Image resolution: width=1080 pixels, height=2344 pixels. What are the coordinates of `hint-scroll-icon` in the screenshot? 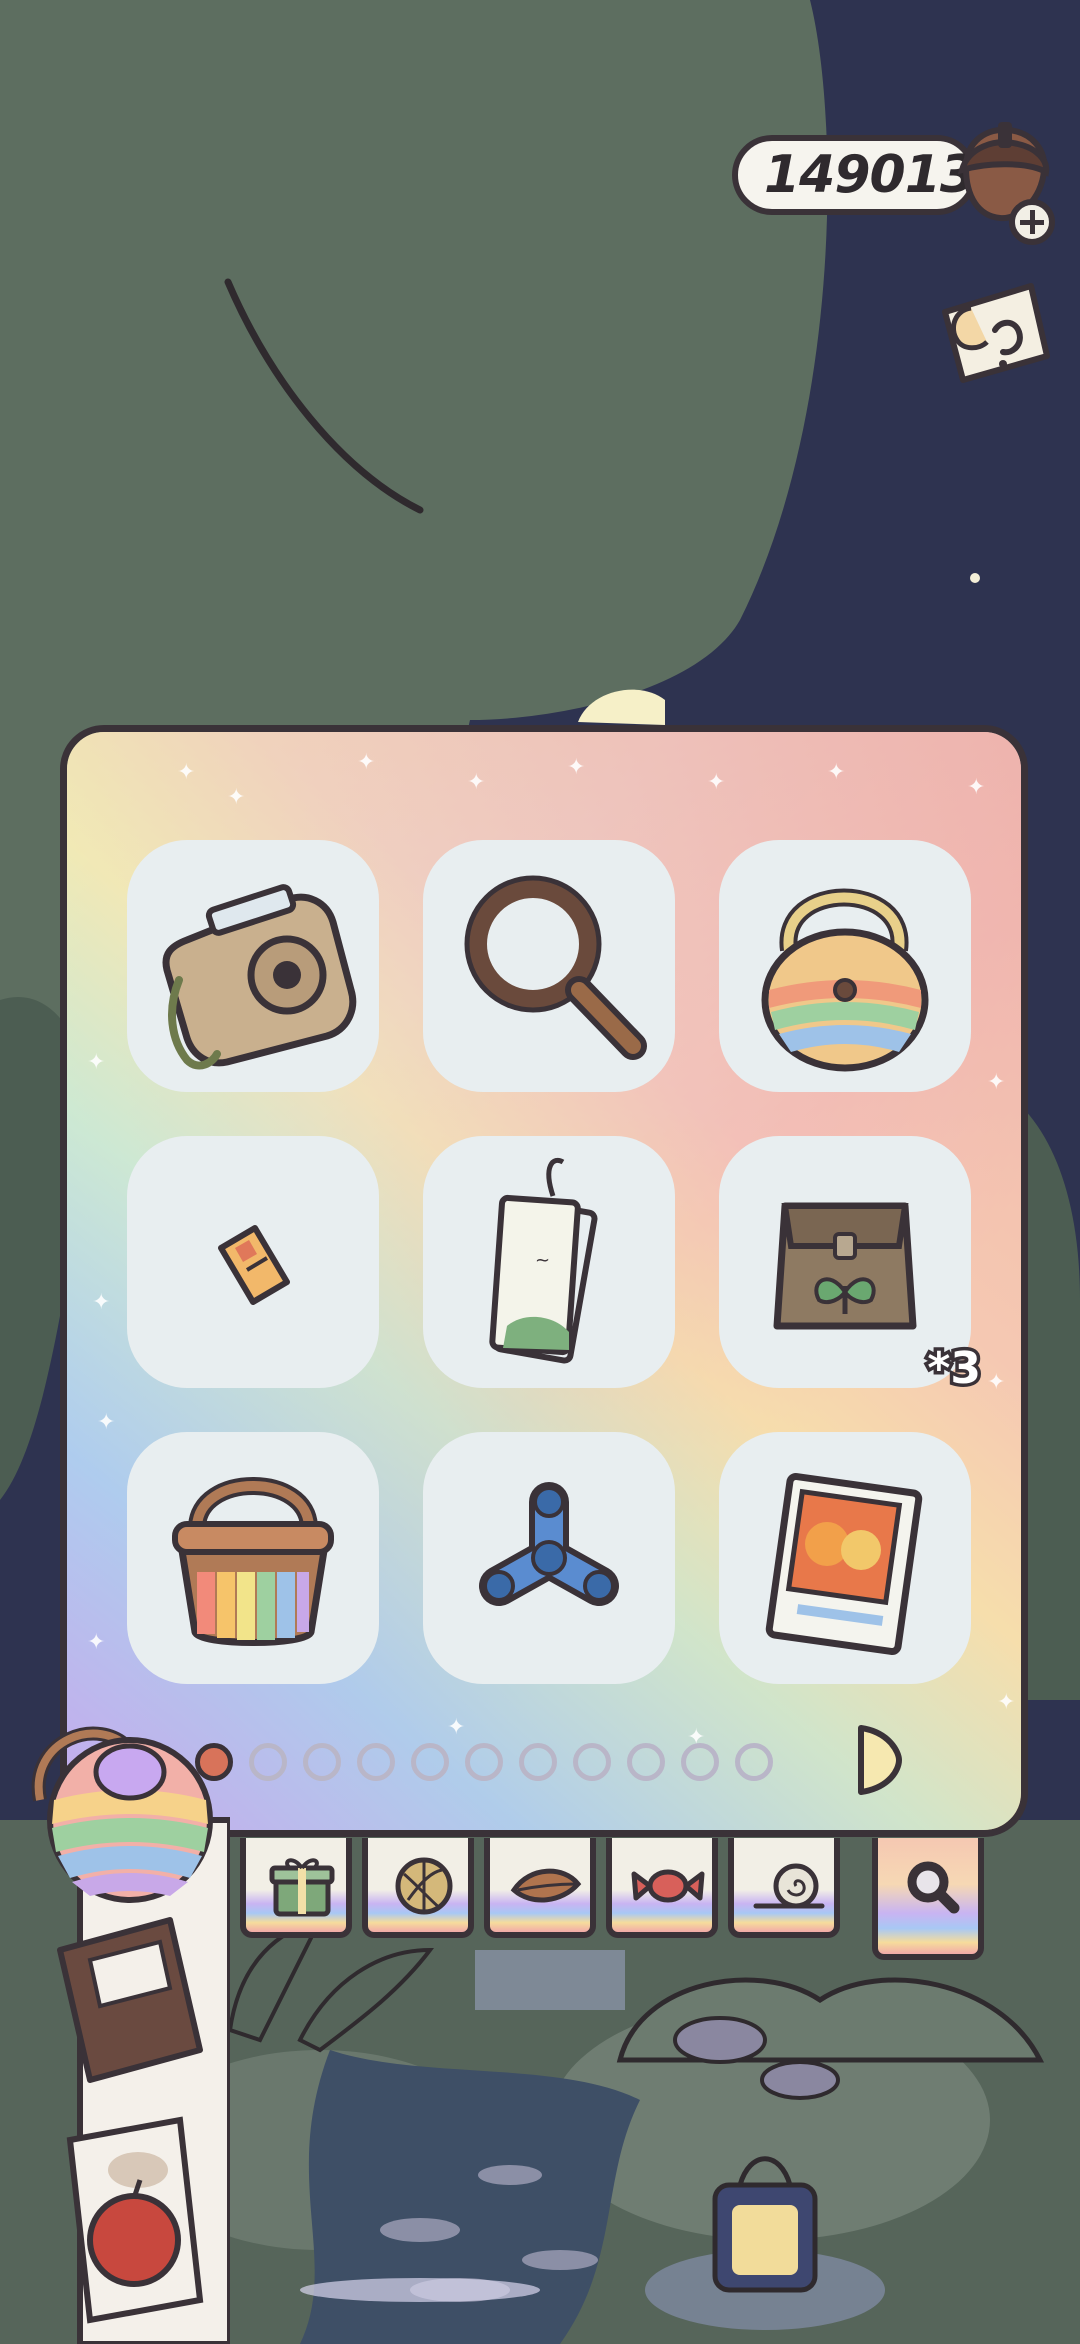 It's located at (995, 335).